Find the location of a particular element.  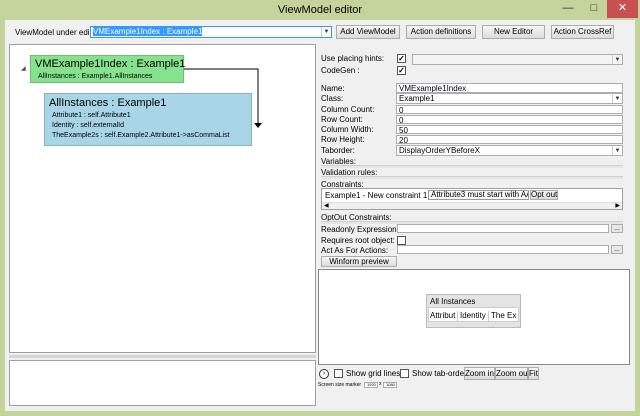

row-height-label: Row Height: is located at coordinates (343, 139).